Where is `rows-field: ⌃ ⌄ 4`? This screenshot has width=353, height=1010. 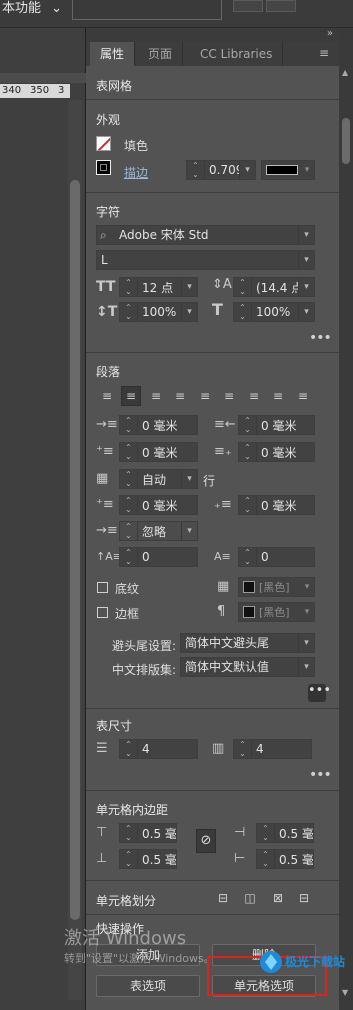 rows-field: ⌃ ⌄ 4 is located at coordinates (158, 749).